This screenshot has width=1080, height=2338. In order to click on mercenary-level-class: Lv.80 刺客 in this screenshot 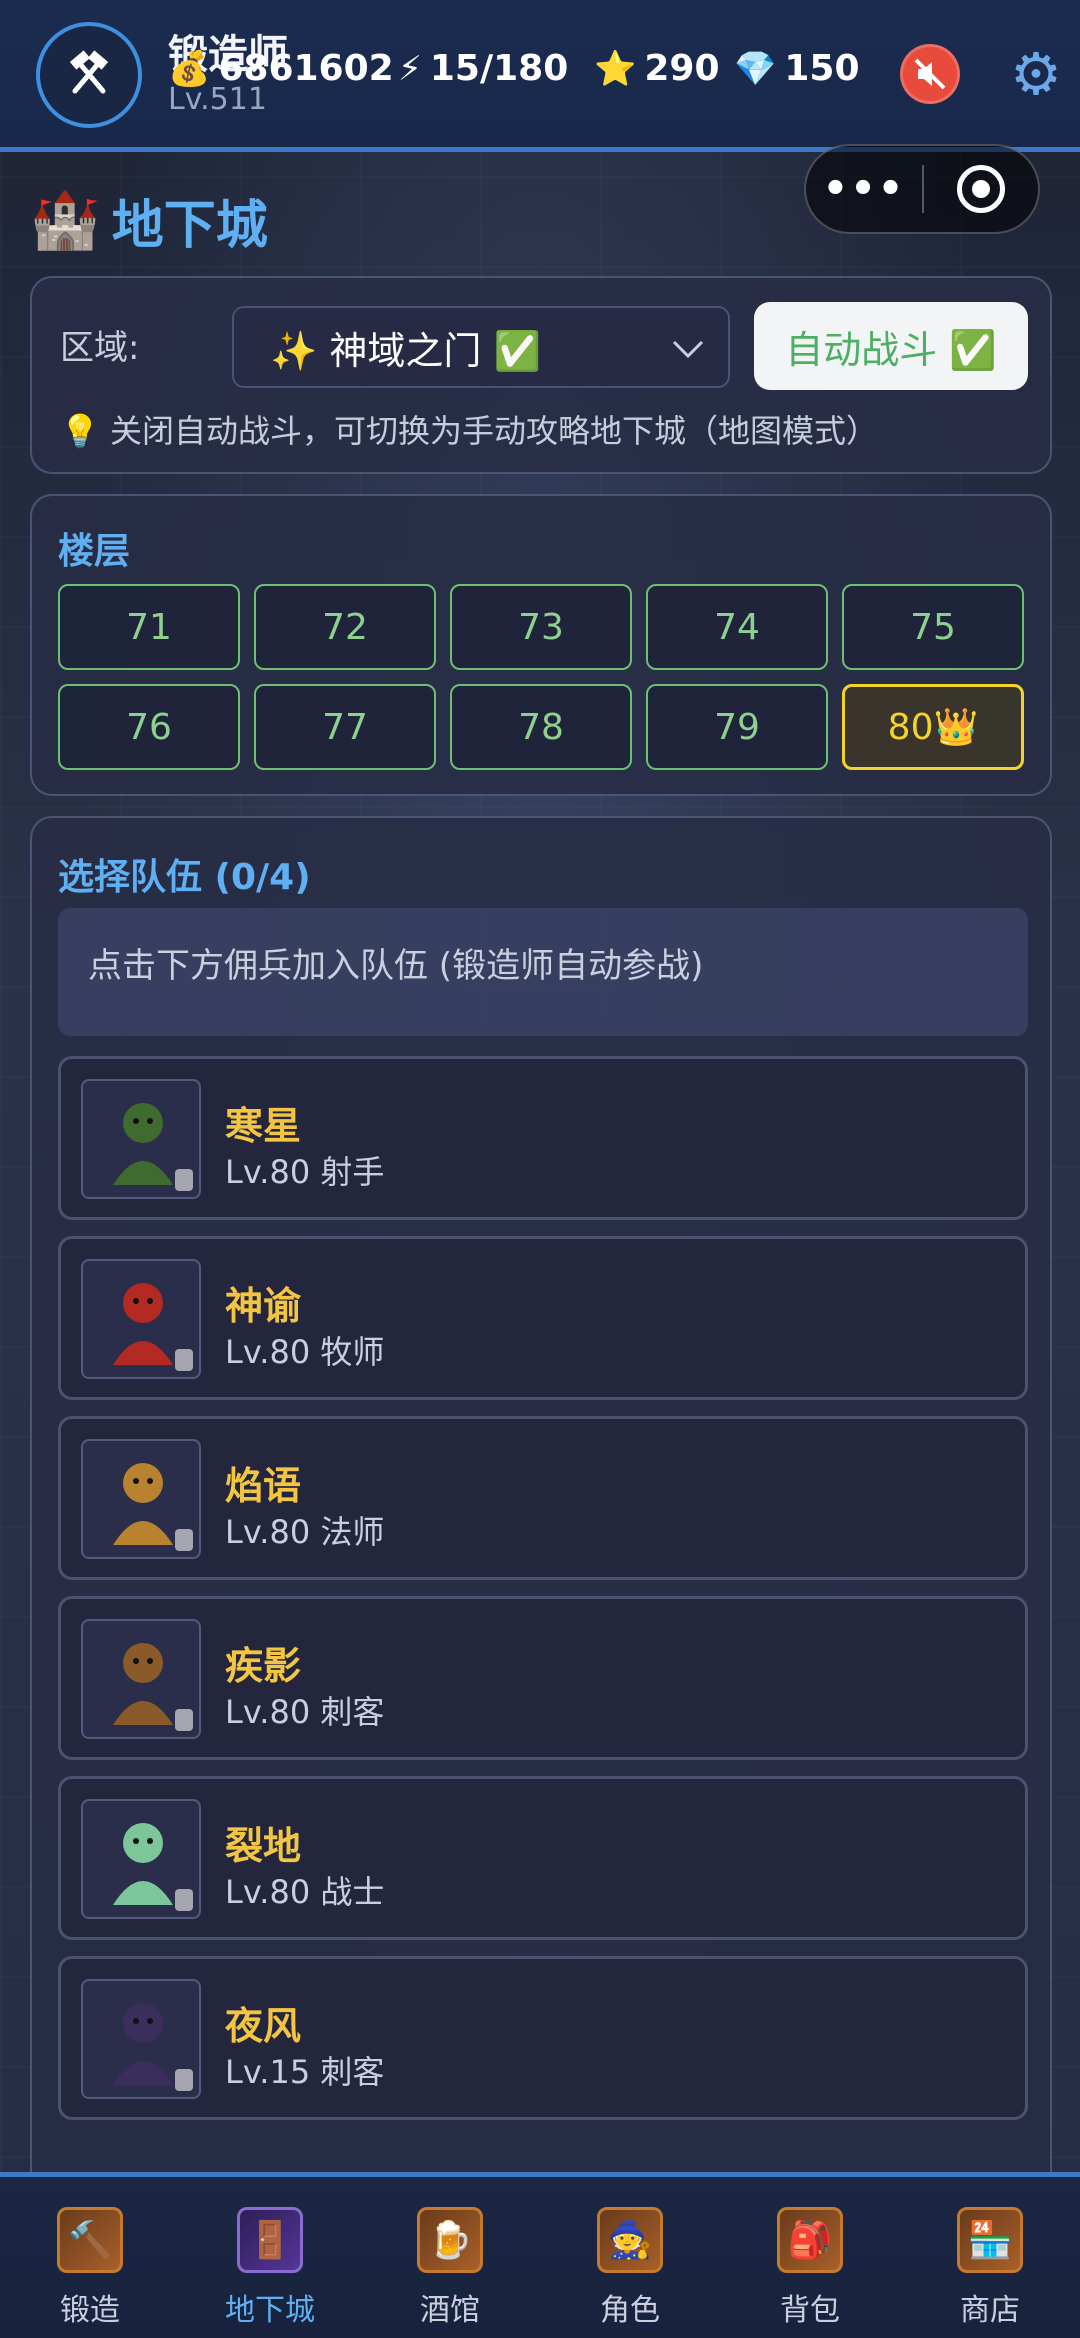, I will do `click(305, 1712)`.